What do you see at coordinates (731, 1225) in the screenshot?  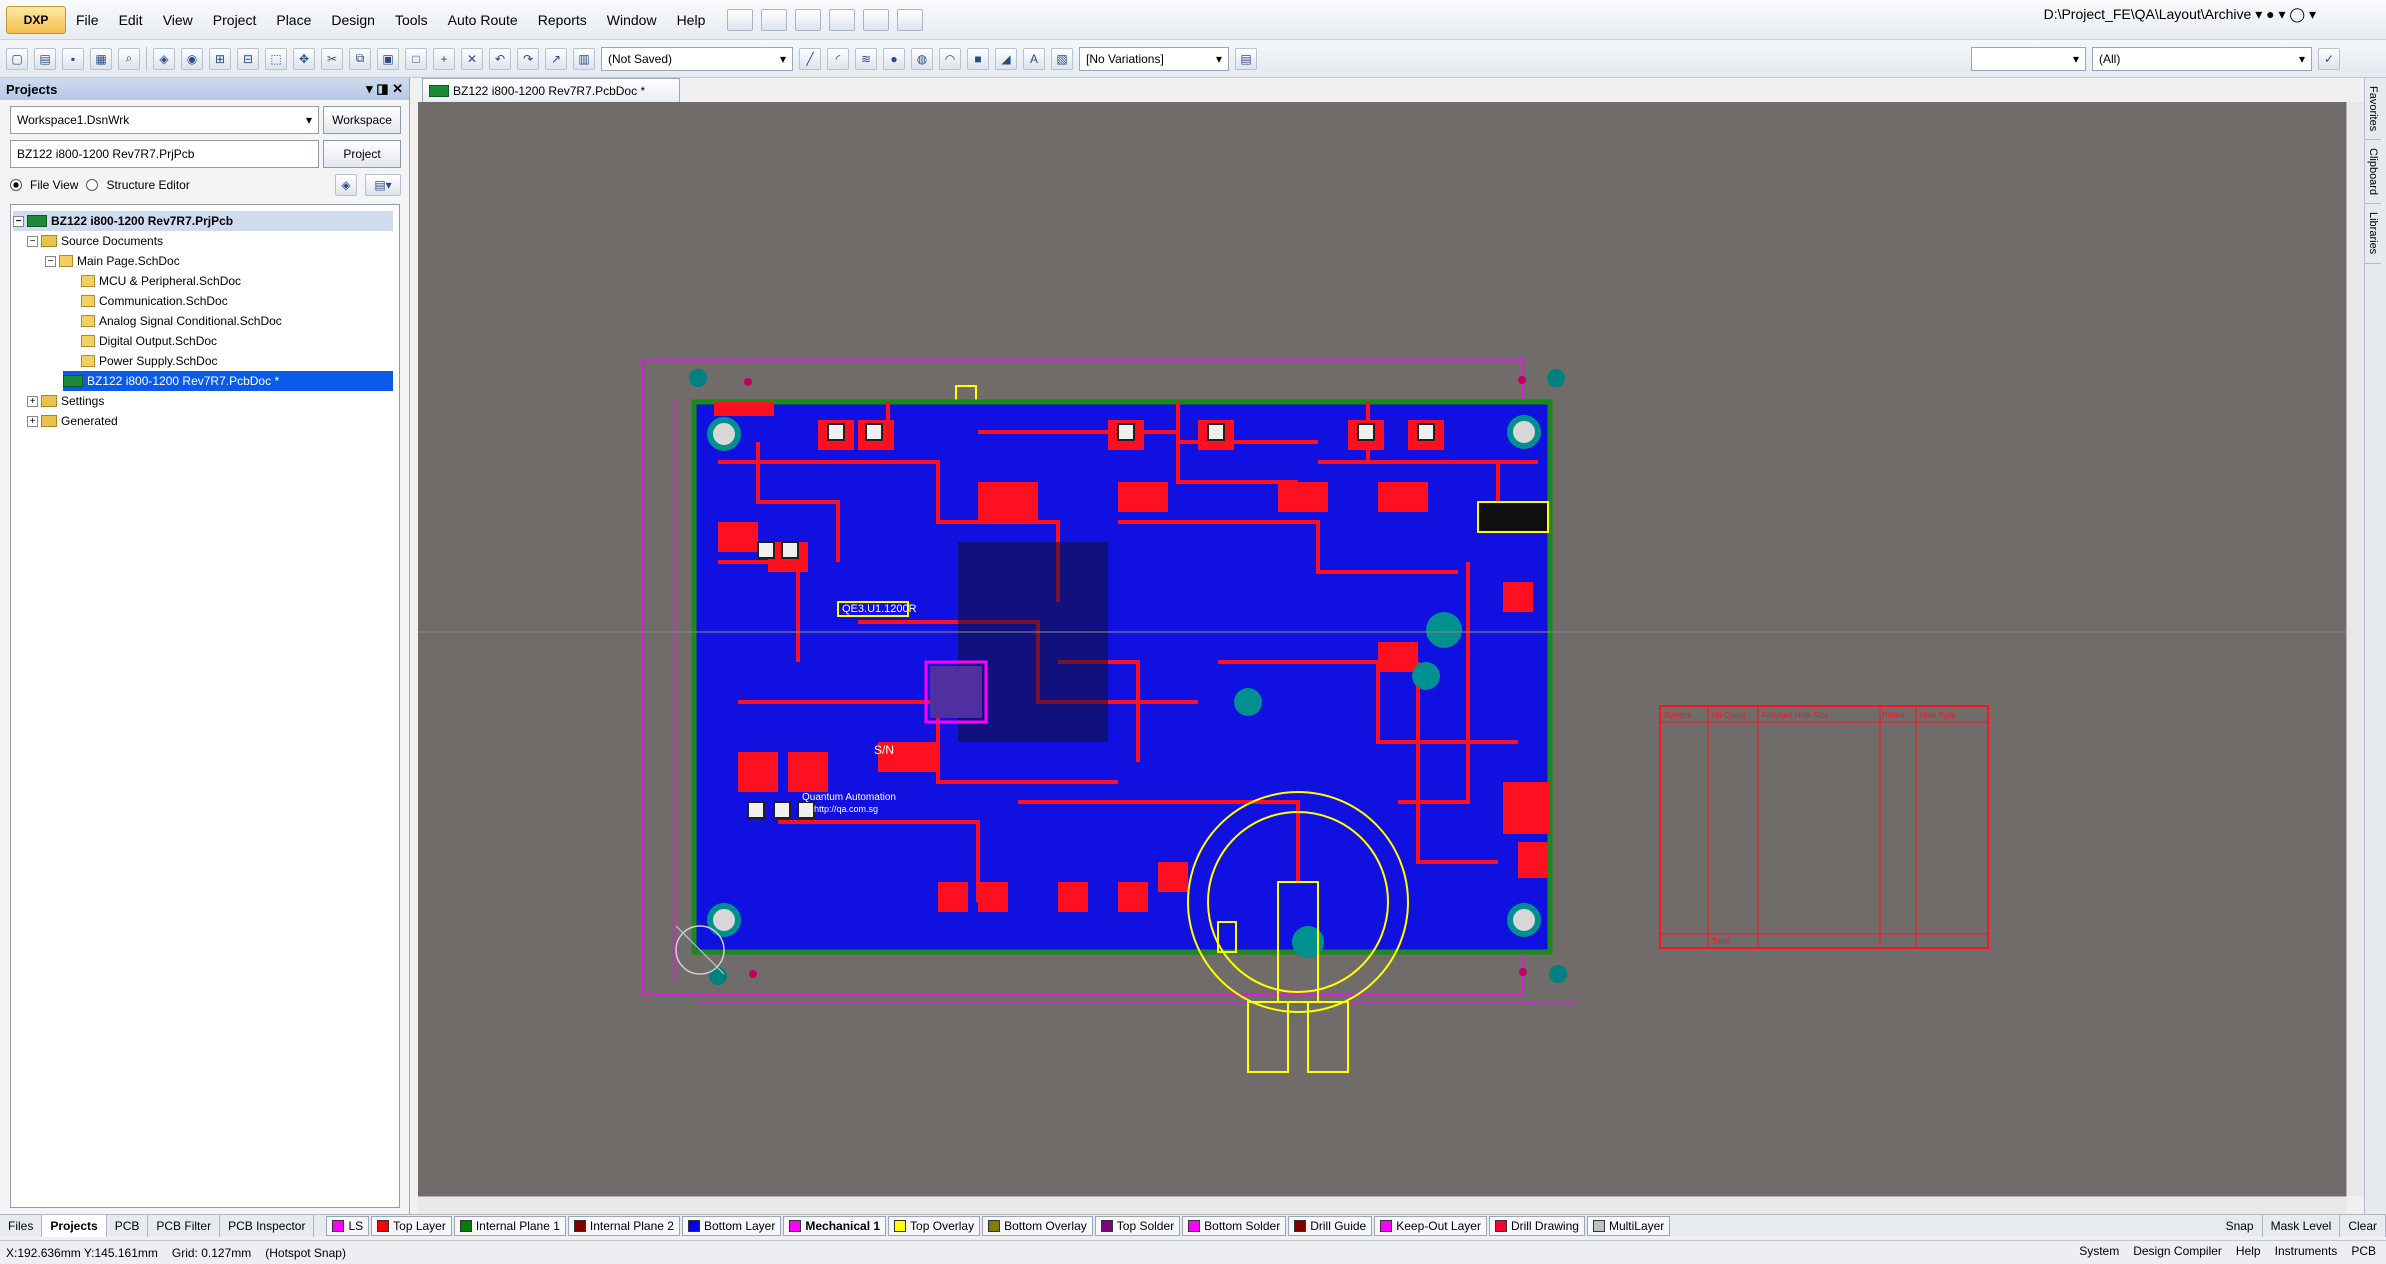 I see `layer-tab: Bottom Layer` at bounding box center [731, 1225].